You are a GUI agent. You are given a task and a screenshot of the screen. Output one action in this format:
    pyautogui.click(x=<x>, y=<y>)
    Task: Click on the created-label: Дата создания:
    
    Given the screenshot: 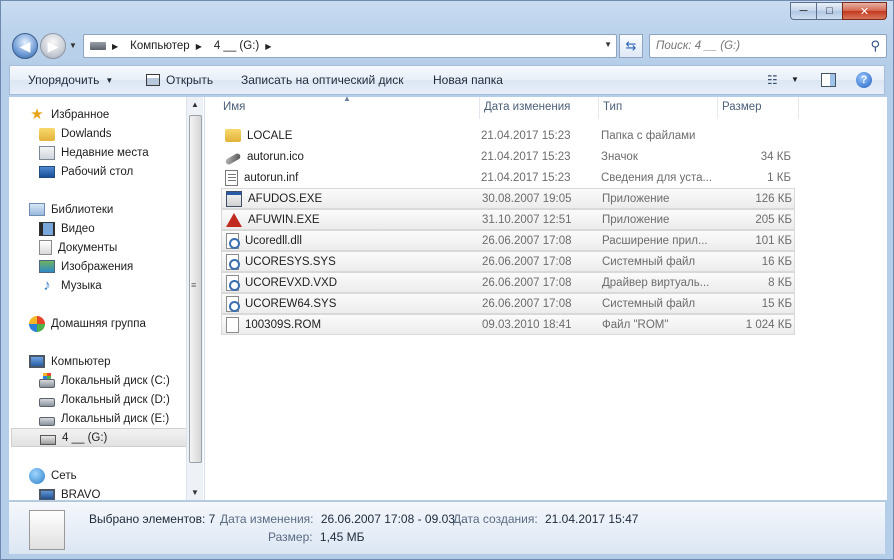 What is the action you would take?
    pyautogui.click(x=495, y=519)
    